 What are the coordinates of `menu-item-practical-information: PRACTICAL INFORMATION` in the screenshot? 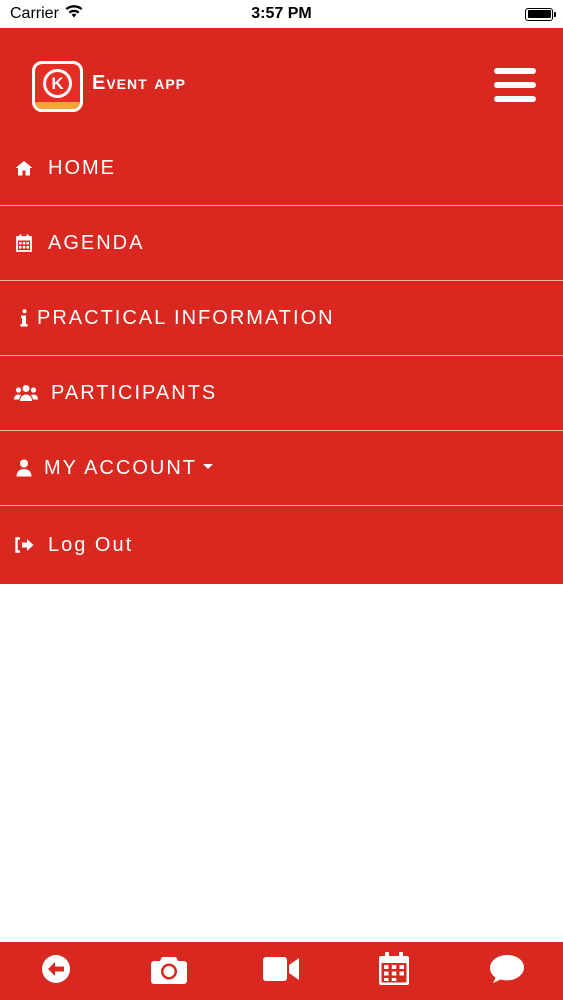 It's located at (281, 318).